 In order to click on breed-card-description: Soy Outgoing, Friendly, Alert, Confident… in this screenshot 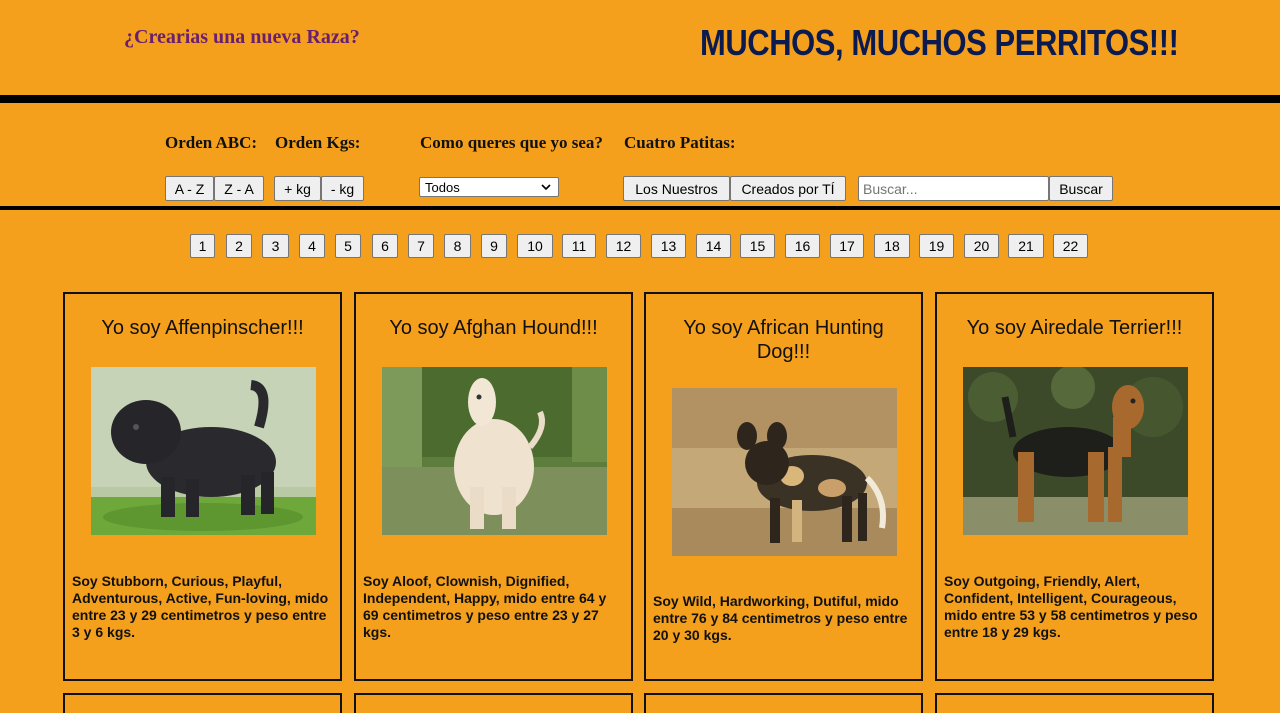, I will do `click(1071, 606)`.